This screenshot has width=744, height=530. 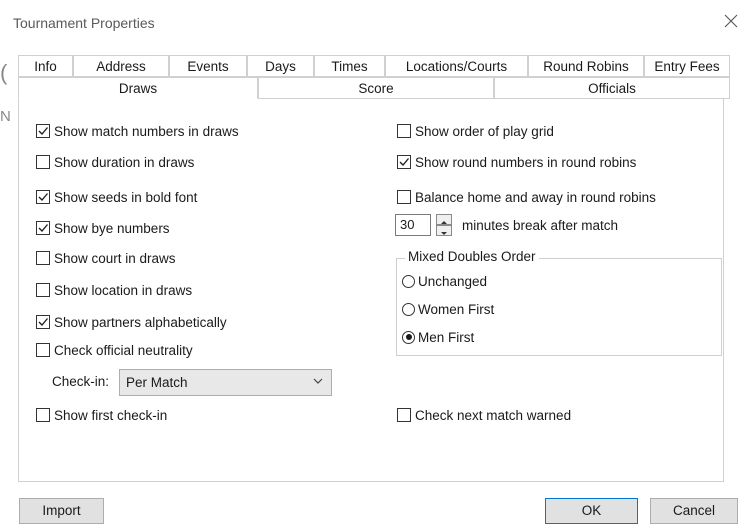 I want to click on tab-round-robins: Round Robins, so click(x=586, y=66).